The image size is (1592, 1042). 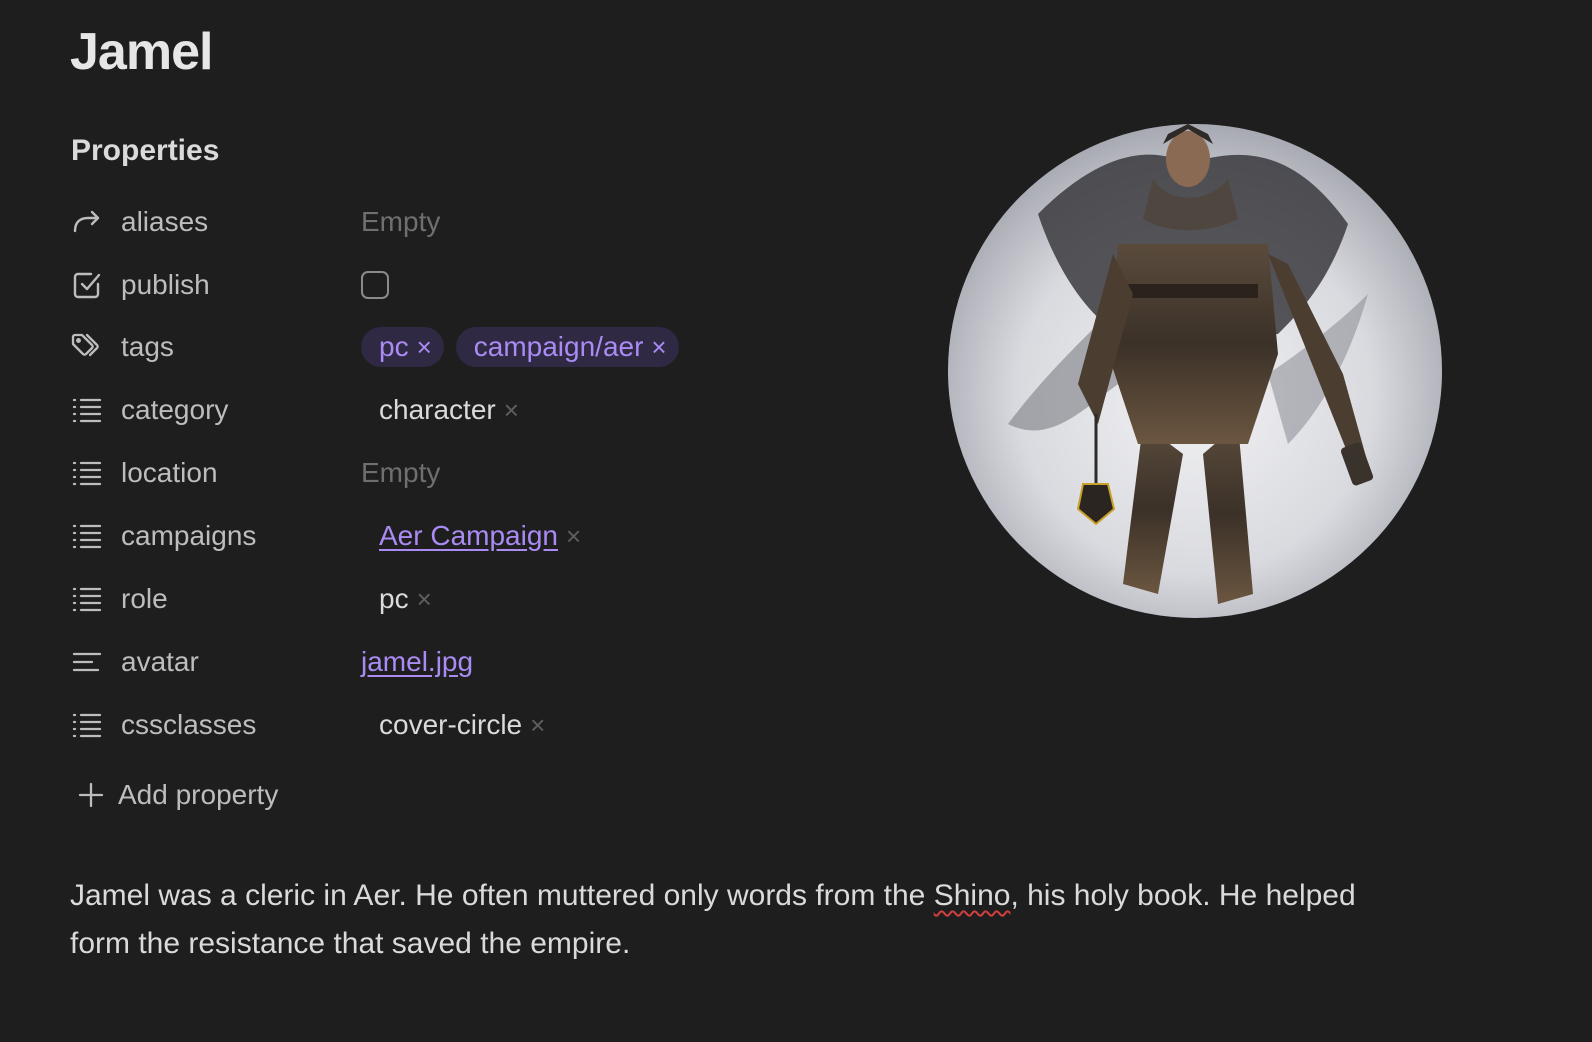 I want to click on property-value-avatar: jamel.jpg, so click(x=417, y=662).